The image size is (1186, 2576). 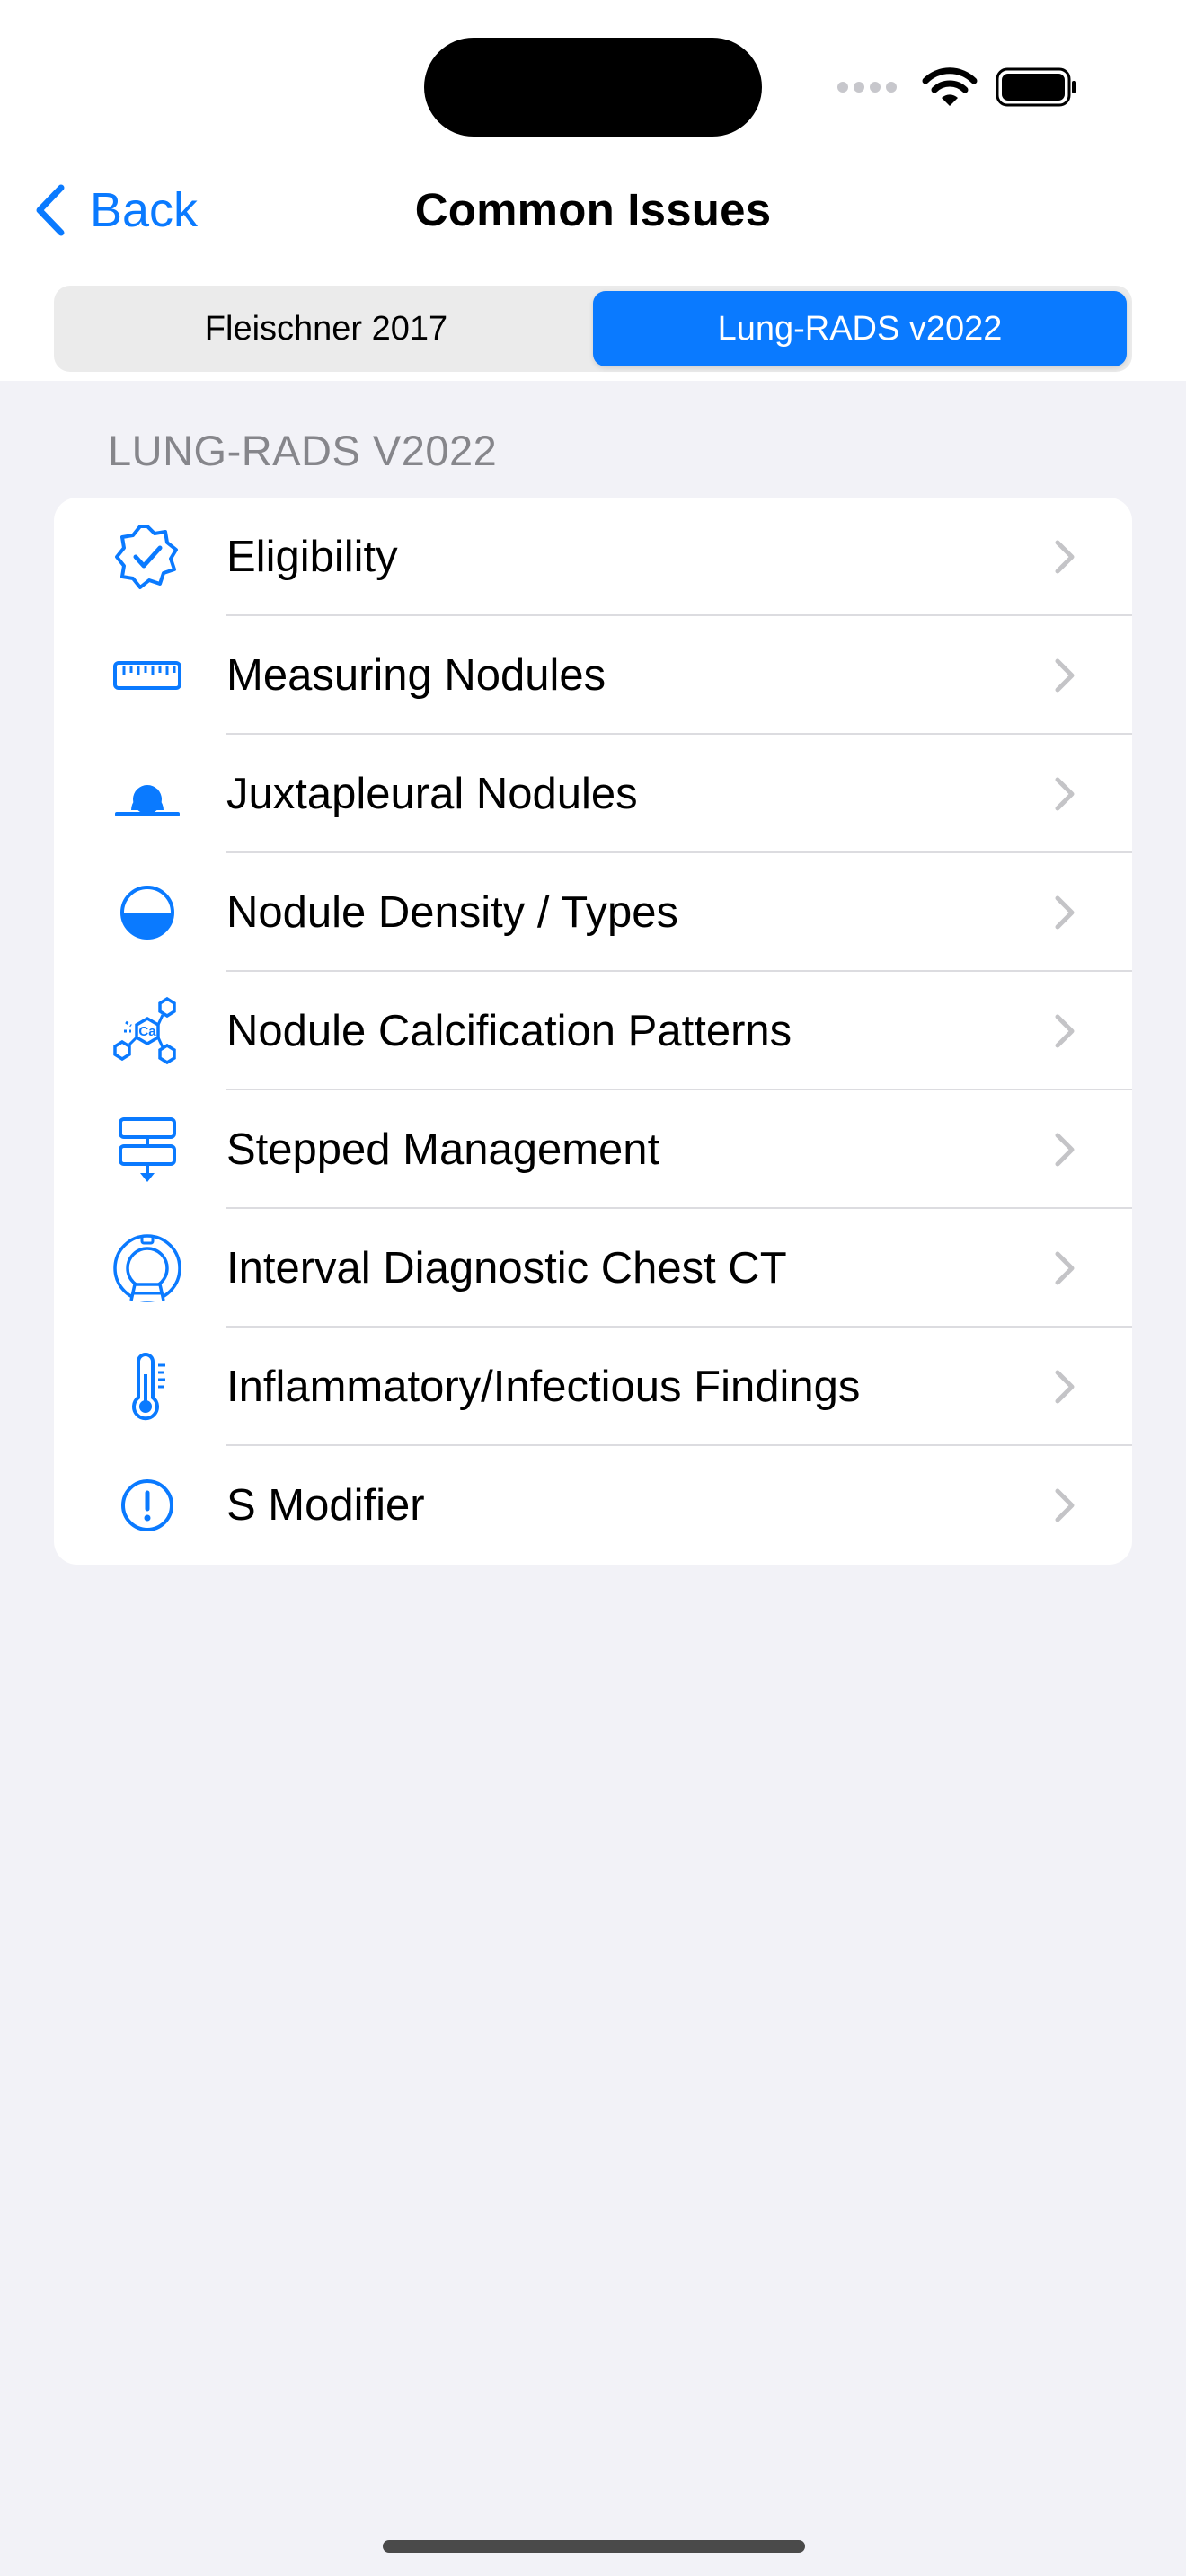 What do you see at coordinates (860, 328) in the screenshot?
I see `segment-lung-rads-v2022: Lung-RADS v2022` at bounding box center [860, 328].